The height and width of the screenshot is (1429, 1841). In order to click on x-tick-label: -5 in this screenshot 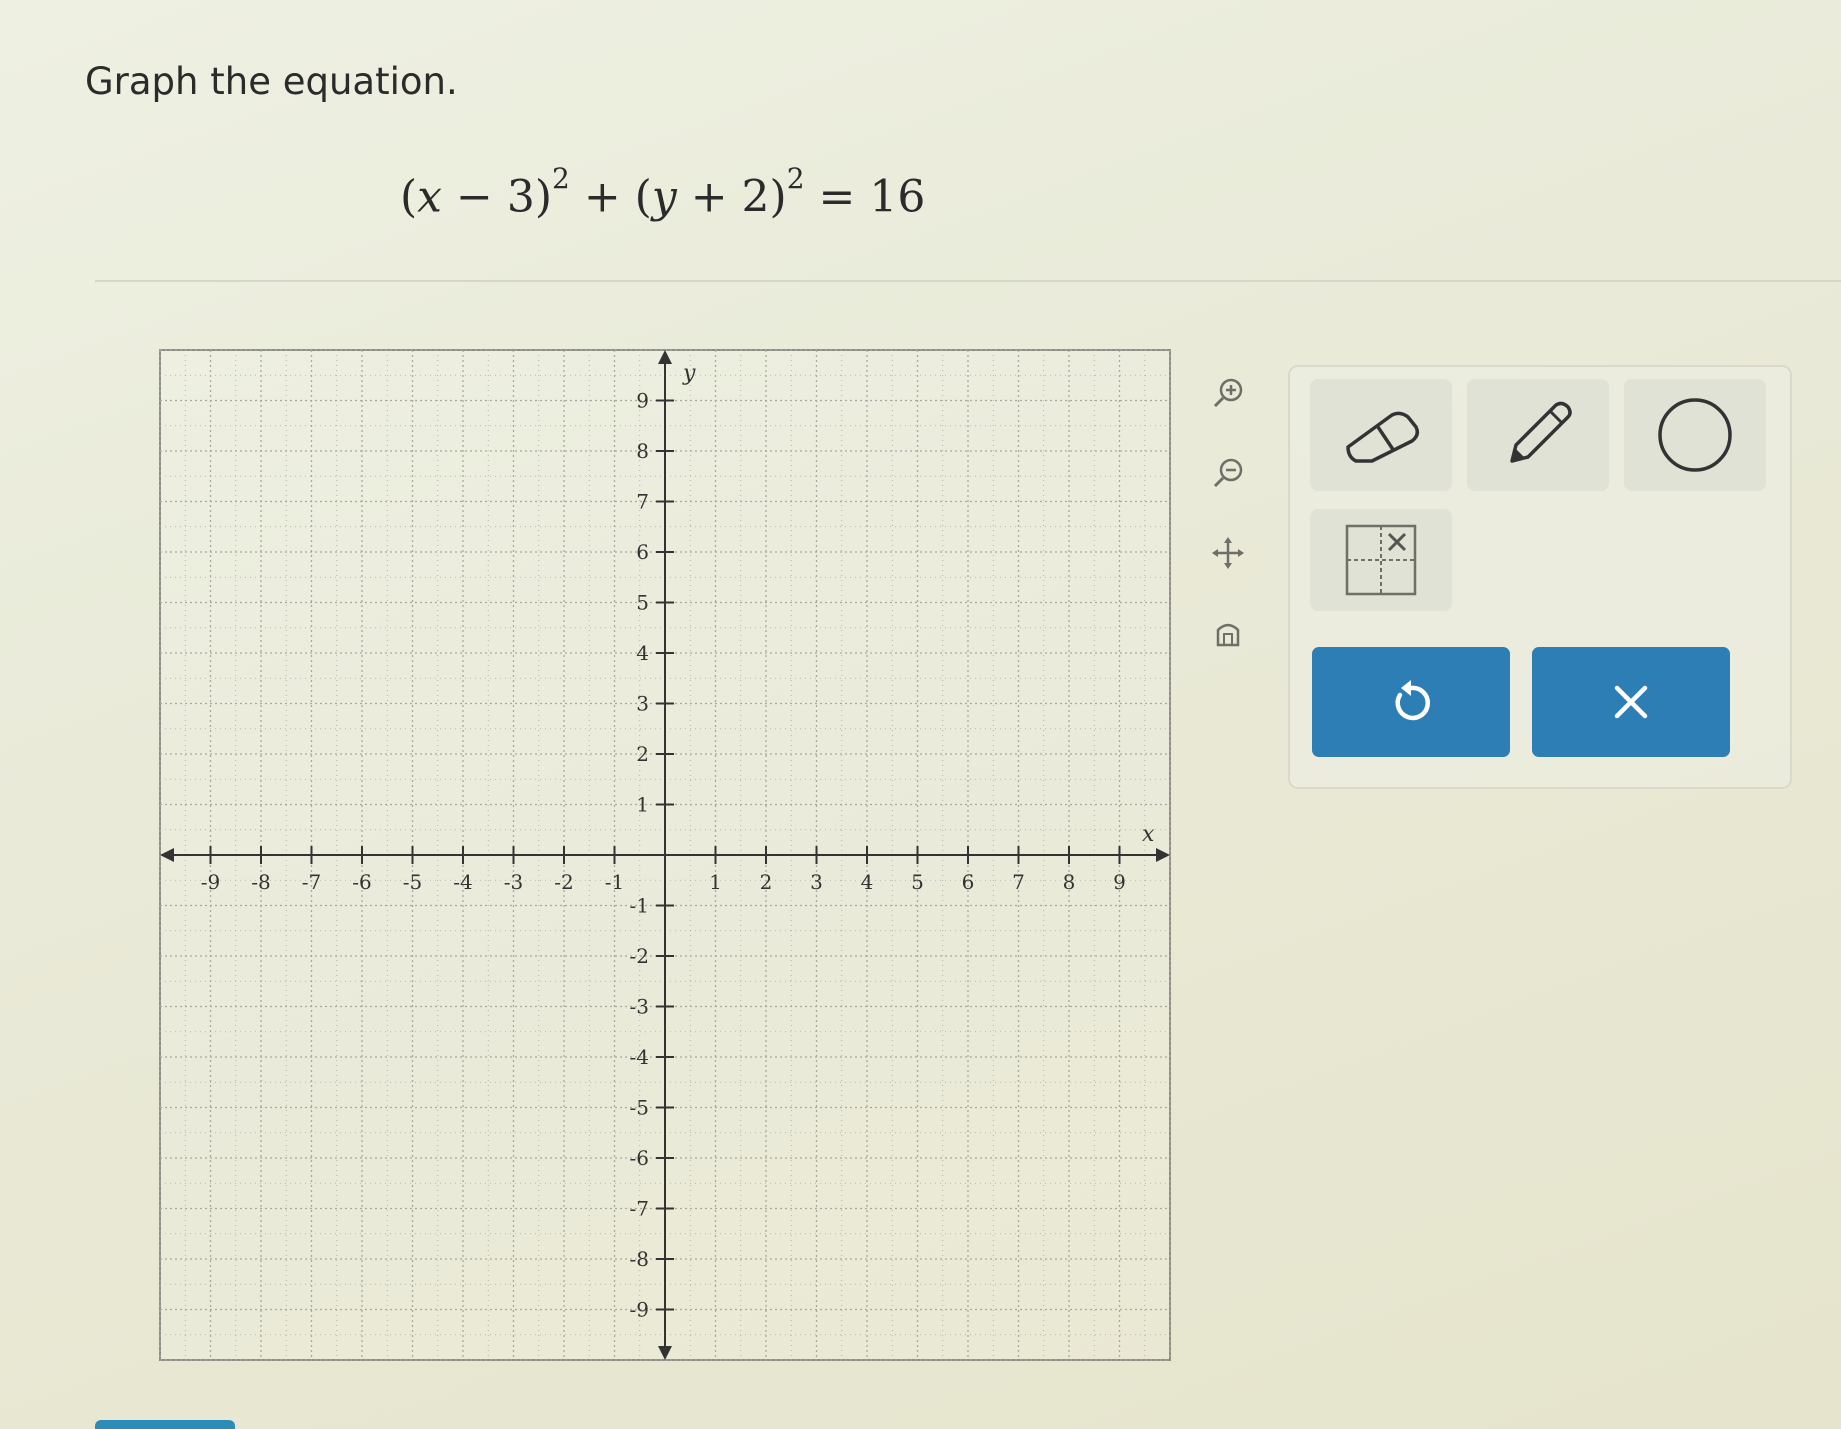, I will do `click(412, 882)`.